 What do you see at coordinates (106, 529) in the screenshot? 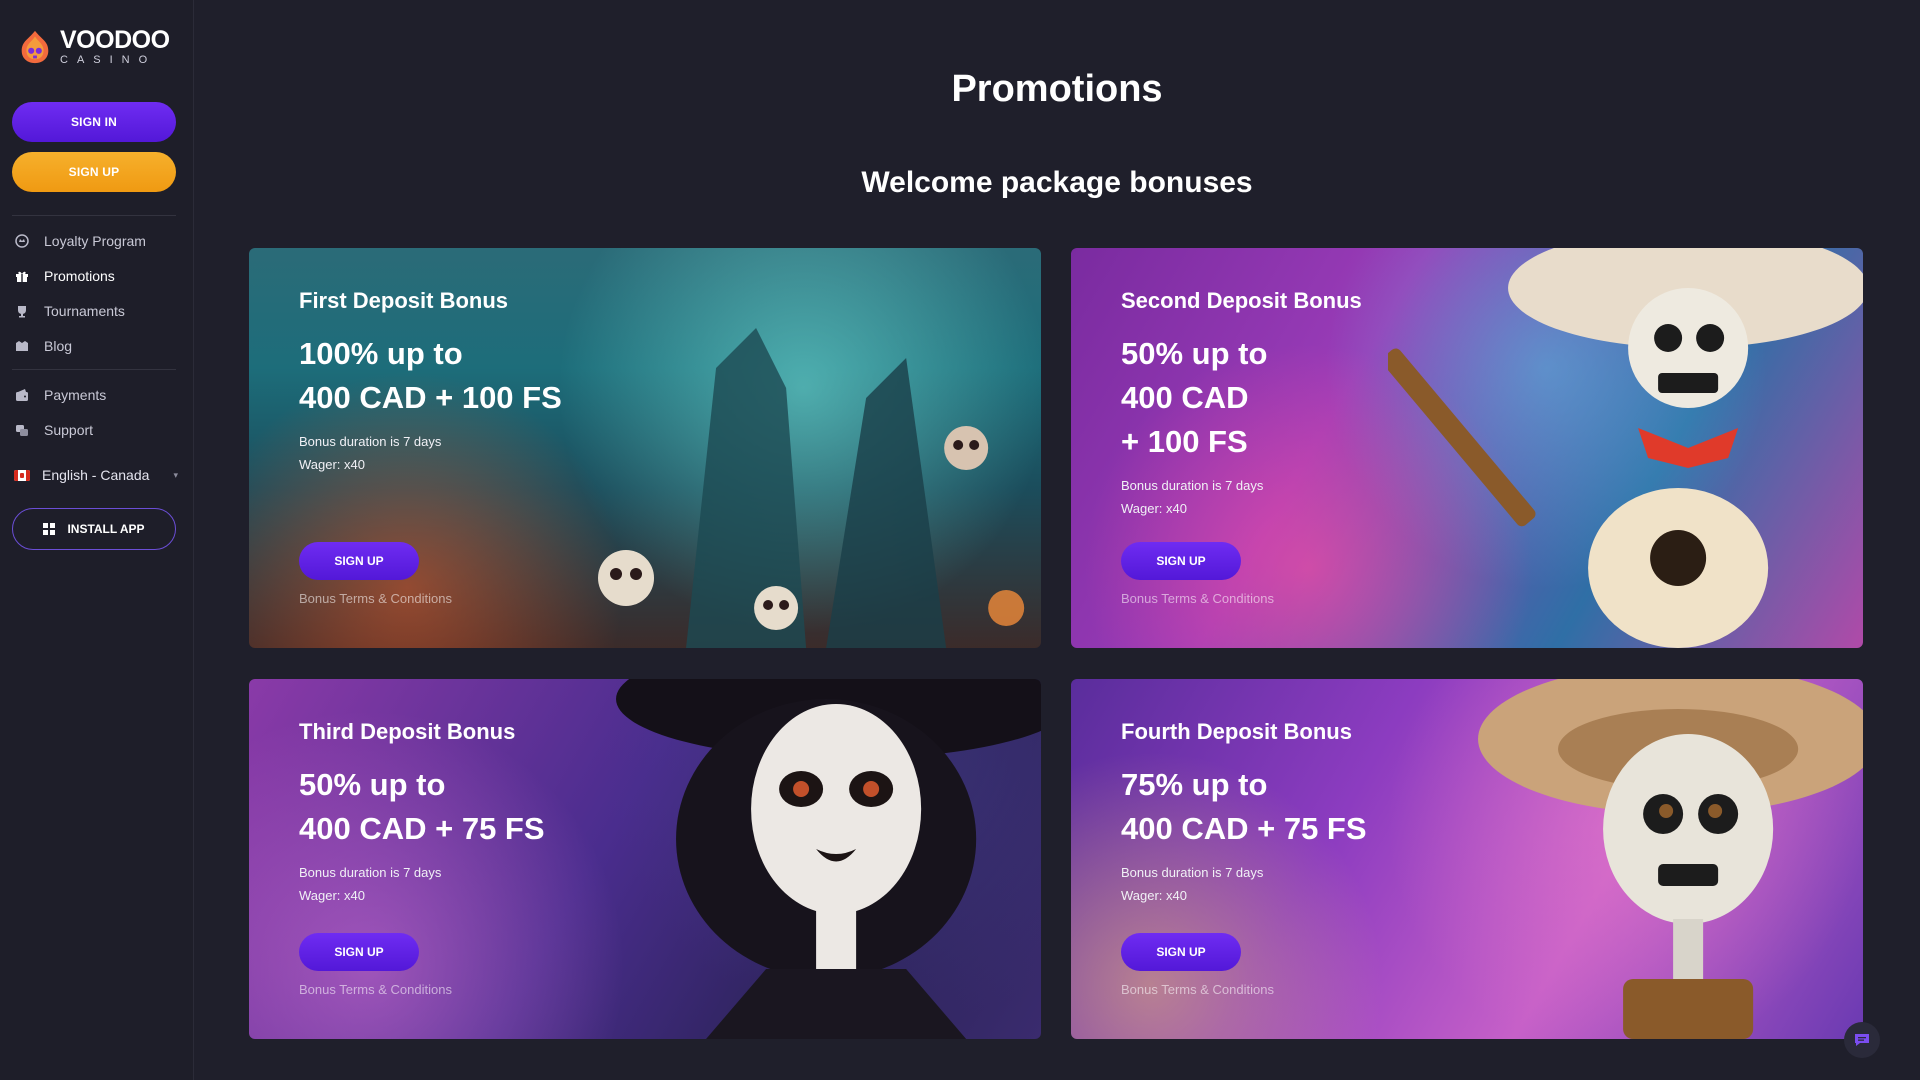
I see `install-app-label: INSTALL APP` at bounding box center [106, 529].